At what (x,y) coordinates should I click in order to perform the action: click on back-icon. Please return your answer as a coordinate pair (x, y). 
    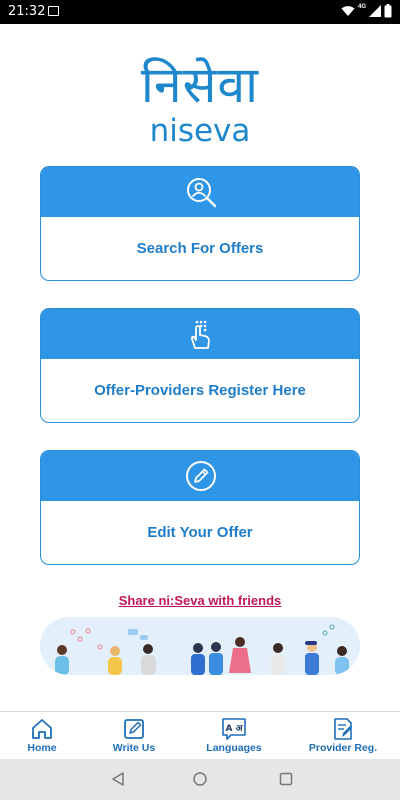
    Looking at the image, I should click on (118, 779).